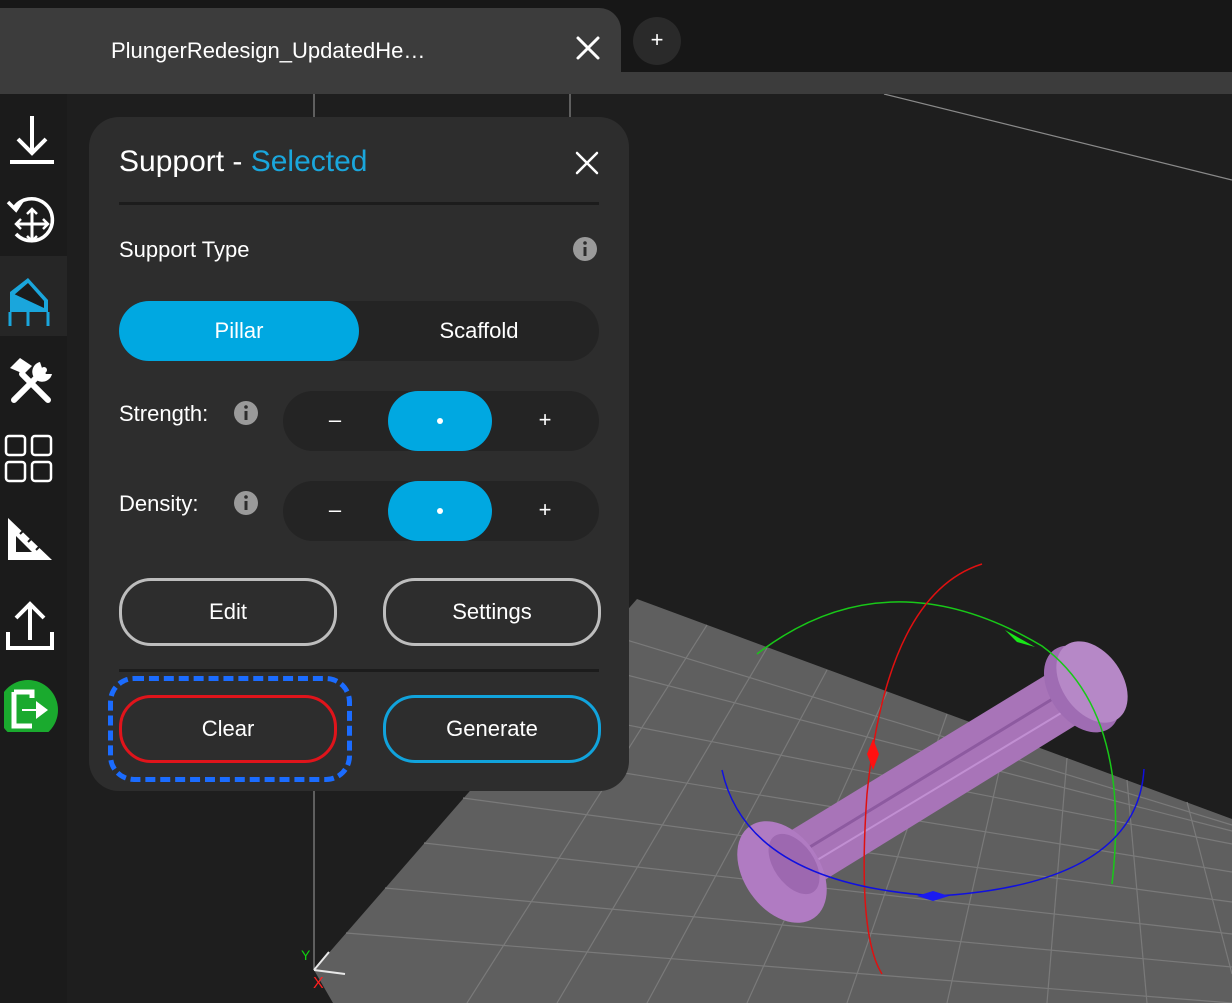  Describe the element at coordinates (246, 503) in the screenshot. I see `density-info-icon` at that location.